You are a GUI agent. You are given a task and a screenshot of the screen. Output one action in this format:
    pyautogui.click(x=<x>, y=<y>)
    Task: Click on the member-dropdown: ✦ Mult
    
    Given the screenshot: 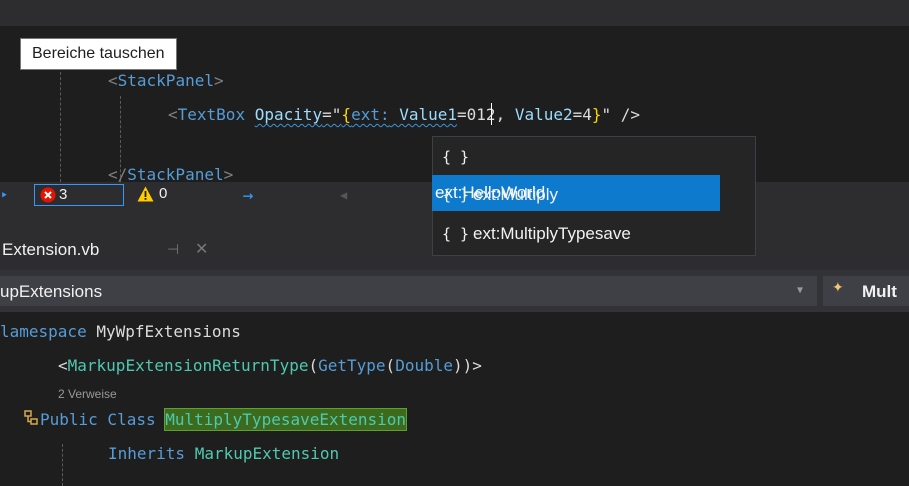 What is the action you would take?
    pyautogui.click(x=866, y=291)
    